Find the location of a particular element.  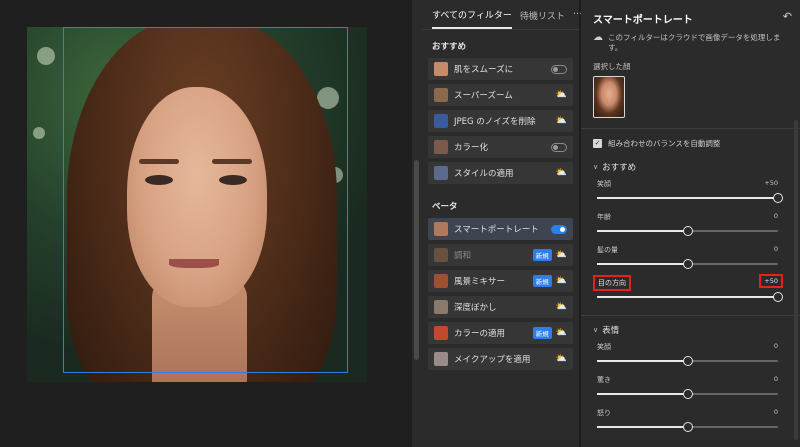

group-header: ∨ おすすめ is located at coordinates (690, 166).